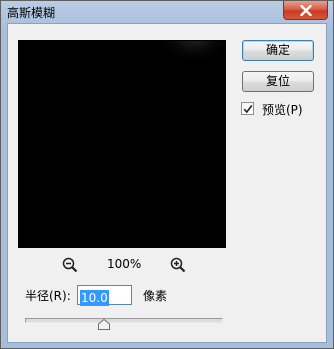 The width and height of the screenshot is (334, 349). Describe the element at coordinates (124, 320) in the screenshot. I see `radius-slider-track` at that location.